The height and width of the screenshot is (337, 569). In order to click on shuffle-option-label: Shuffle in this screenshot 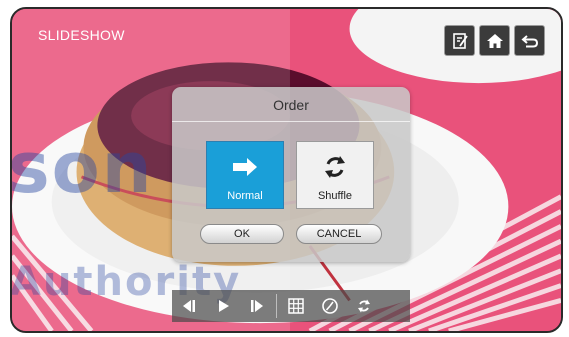, I will do `click(335, 196)`.